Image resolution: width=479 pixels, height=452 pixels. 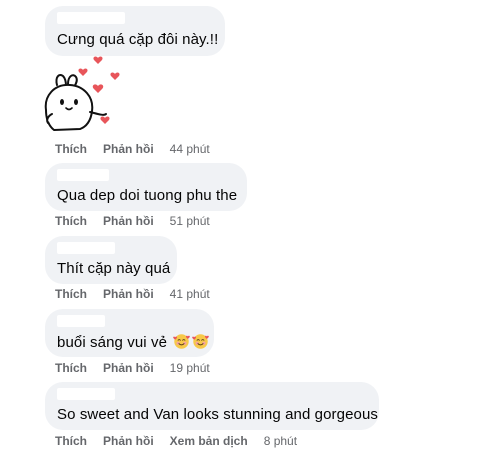 What do you see at coordinates (147, 195) in the screenshot?
I see `comment-text: Qua dep doi tuong phu the` at bounding box center [147, 195].